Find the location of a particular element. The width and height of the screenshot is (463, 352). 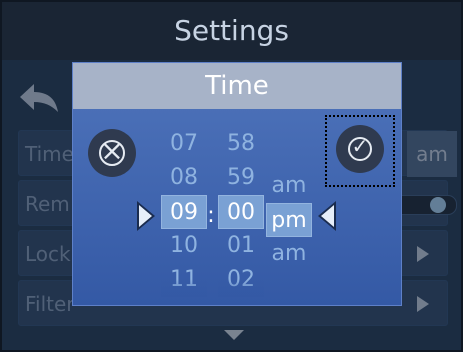

hour-picker: 07 08 09 10 11 is located at coordinates (184, 212).